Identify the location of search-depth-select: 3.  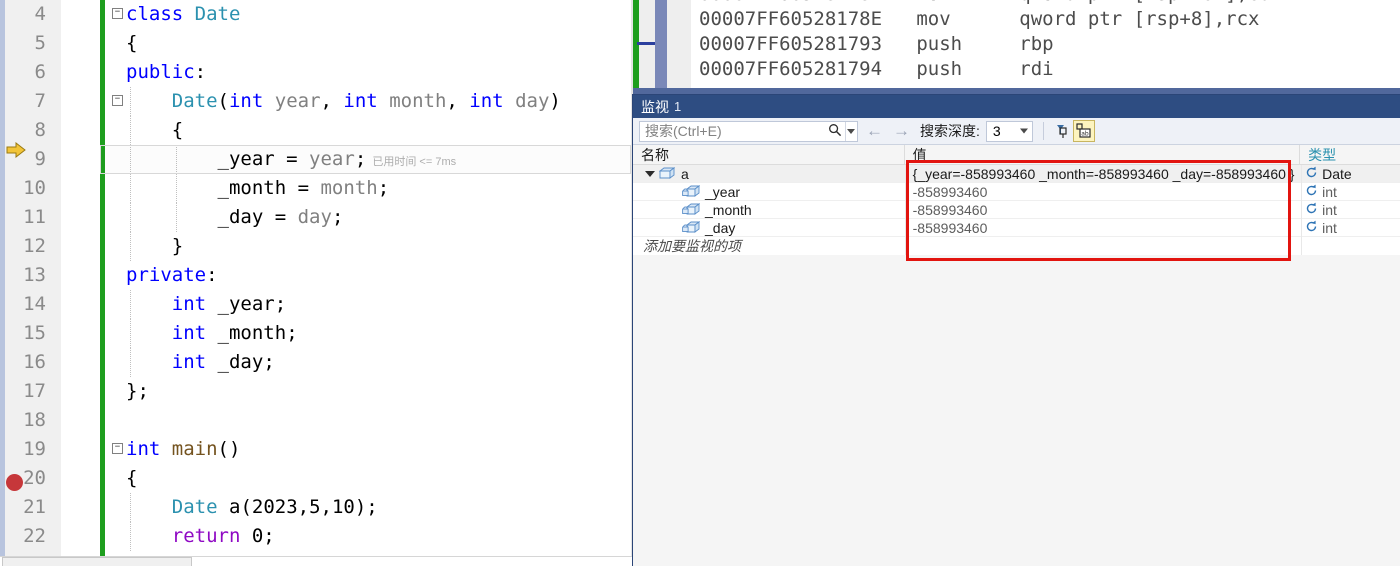
(1009, 131).